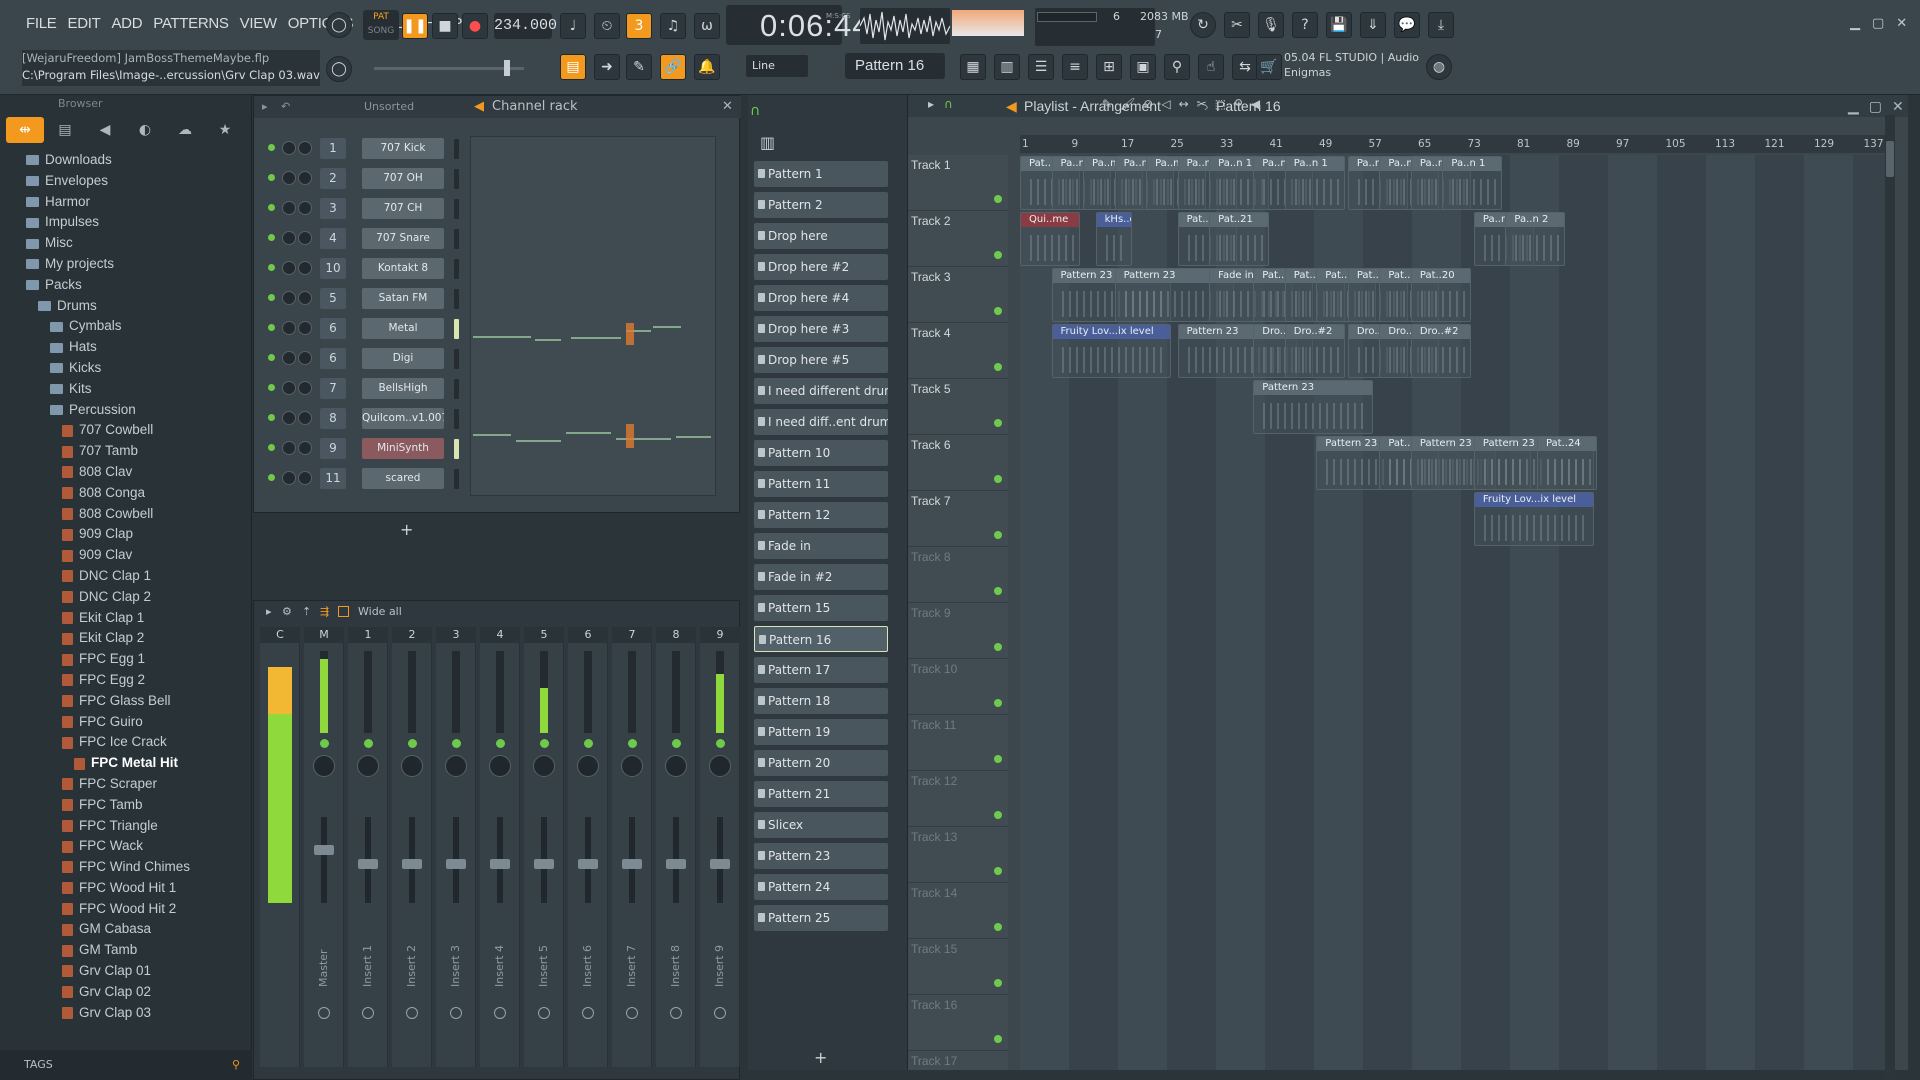 Image resolution: width=1920 pixels, height=1080 pixels. I want to click on playlist-magnet-icon: ∩, so click(948, 104).